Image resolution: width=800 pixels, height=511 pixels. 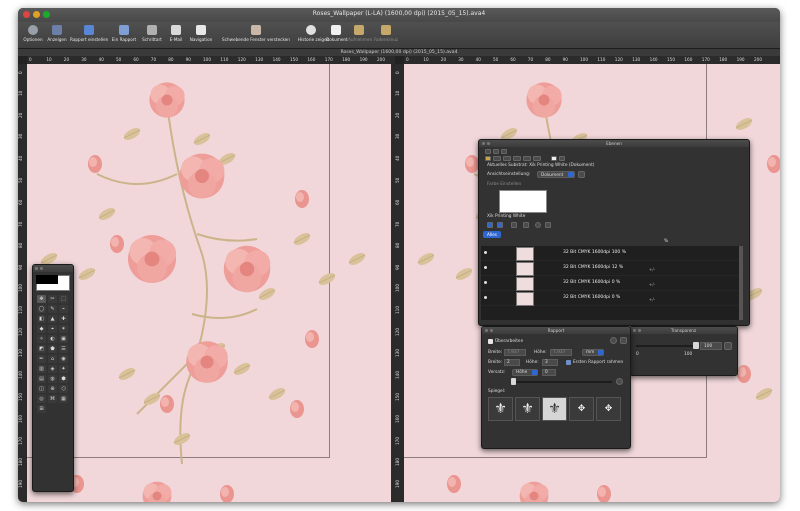 I want to click on layer-row: 32 Bit CMYK 1600dpi 100 %, so click(x=612, y=253).